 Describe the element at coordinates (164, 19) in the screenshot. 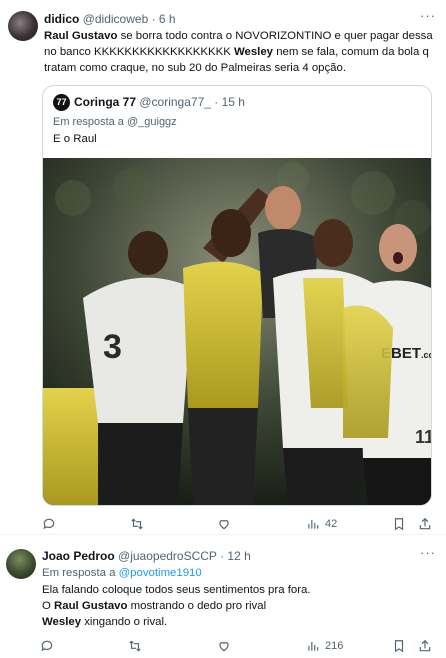

I see `tweet-time: · 6 h` at that location.